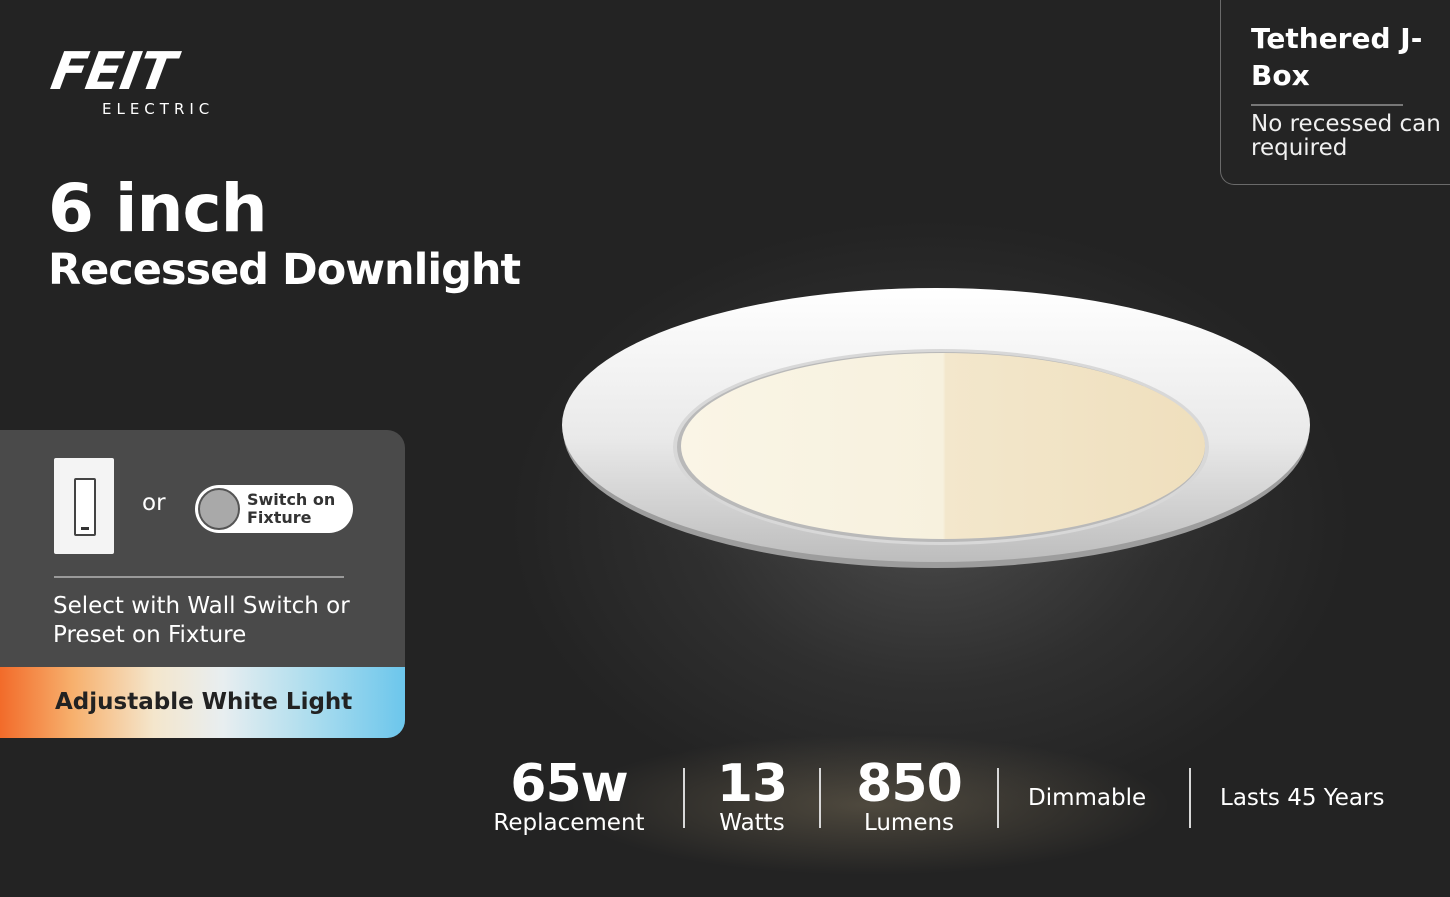 Image resolution: width=1450 pixels, height=897 pixels. Describe the element at coordinates (113, 72) in the screenshot. I see `brand-name: FEIT` at that location.